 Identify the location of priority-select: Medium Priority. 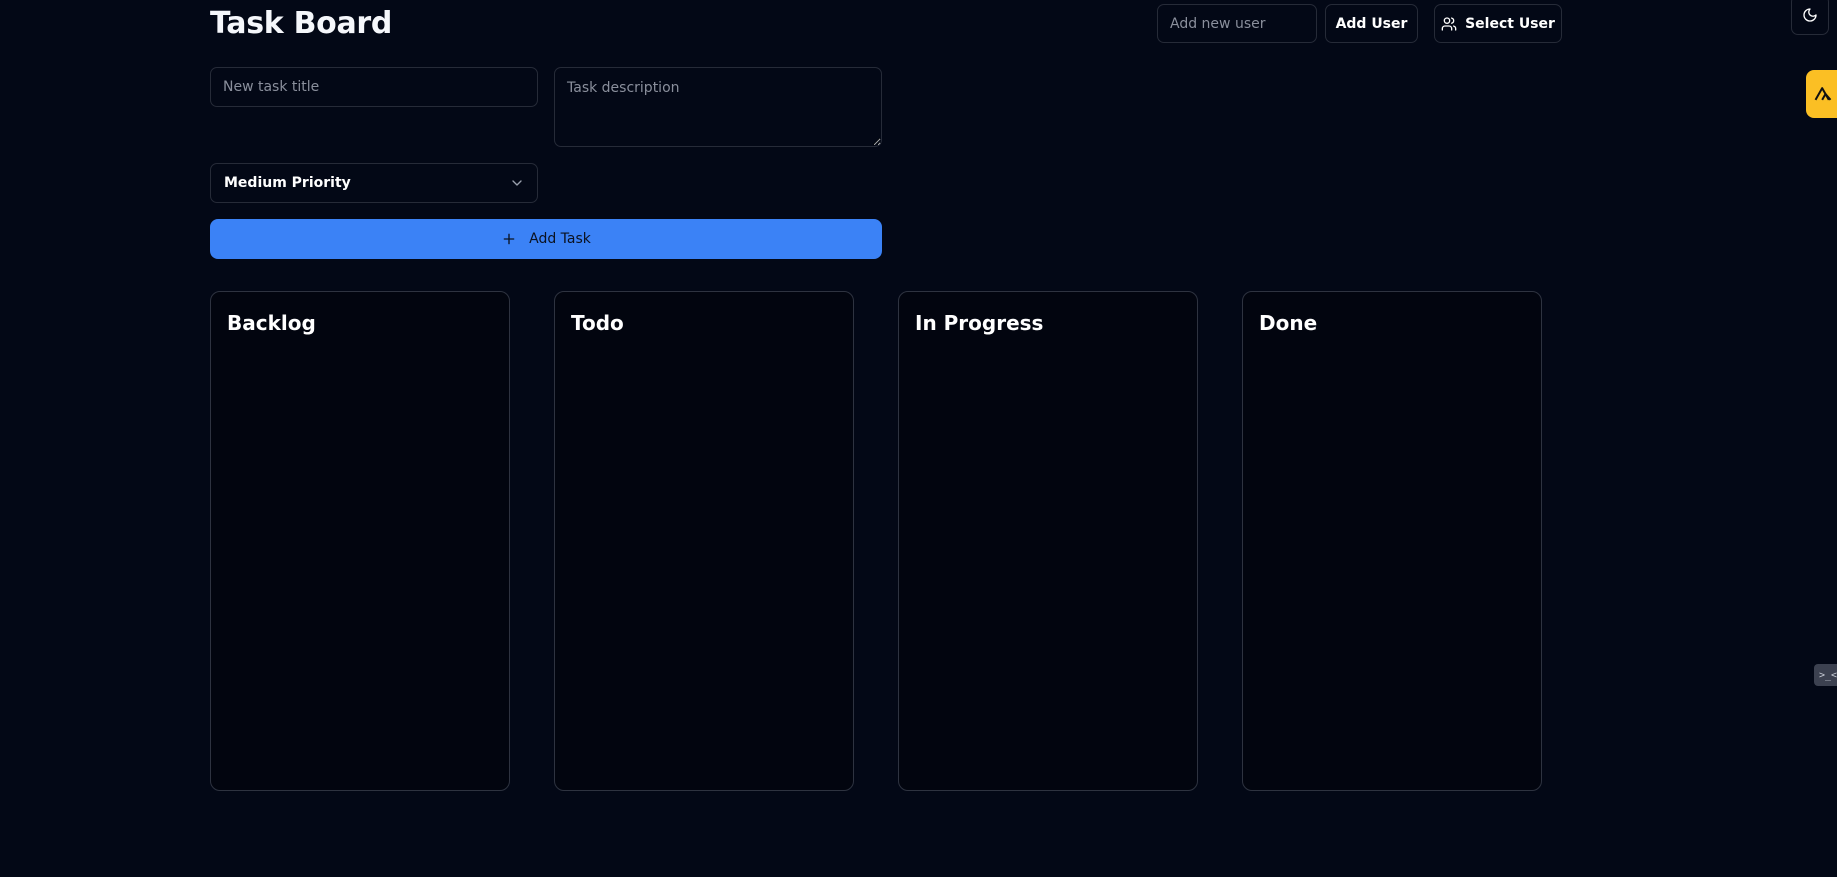
(374, 183).